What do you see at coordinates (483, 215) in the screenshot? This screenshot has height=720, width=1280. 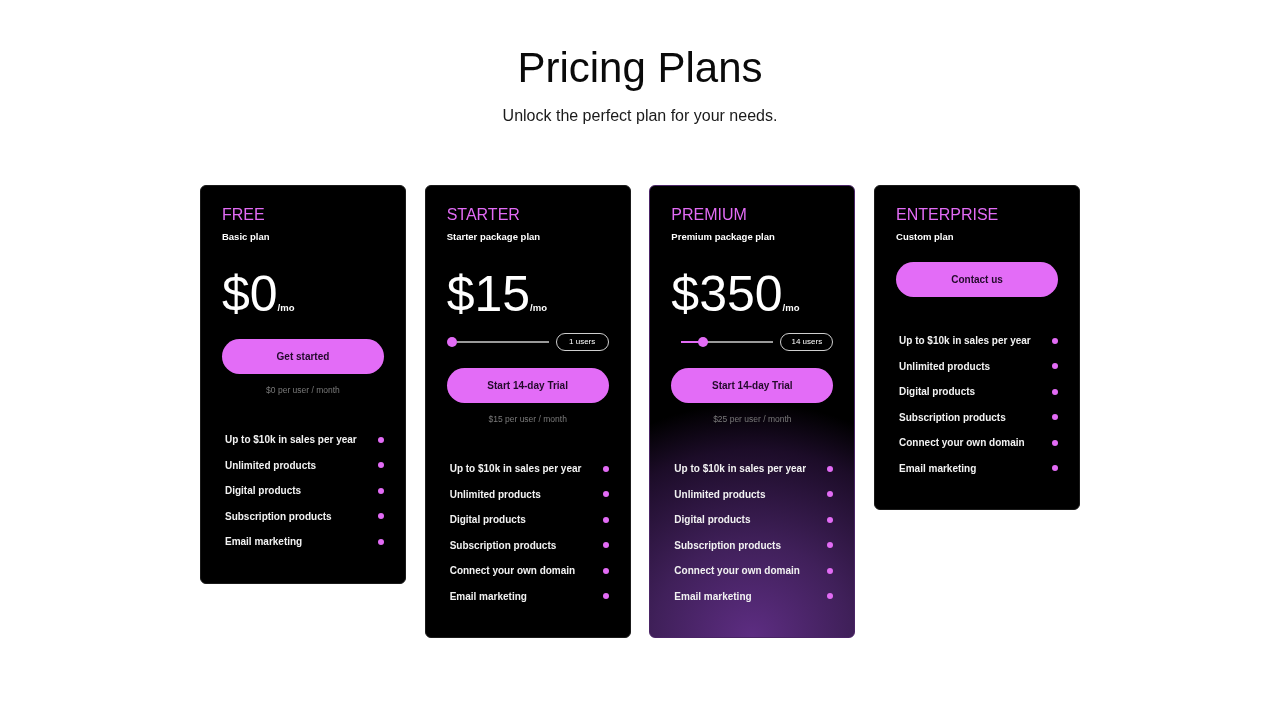 I see `plan-name: STARTER` at bounding box center [483, 215].